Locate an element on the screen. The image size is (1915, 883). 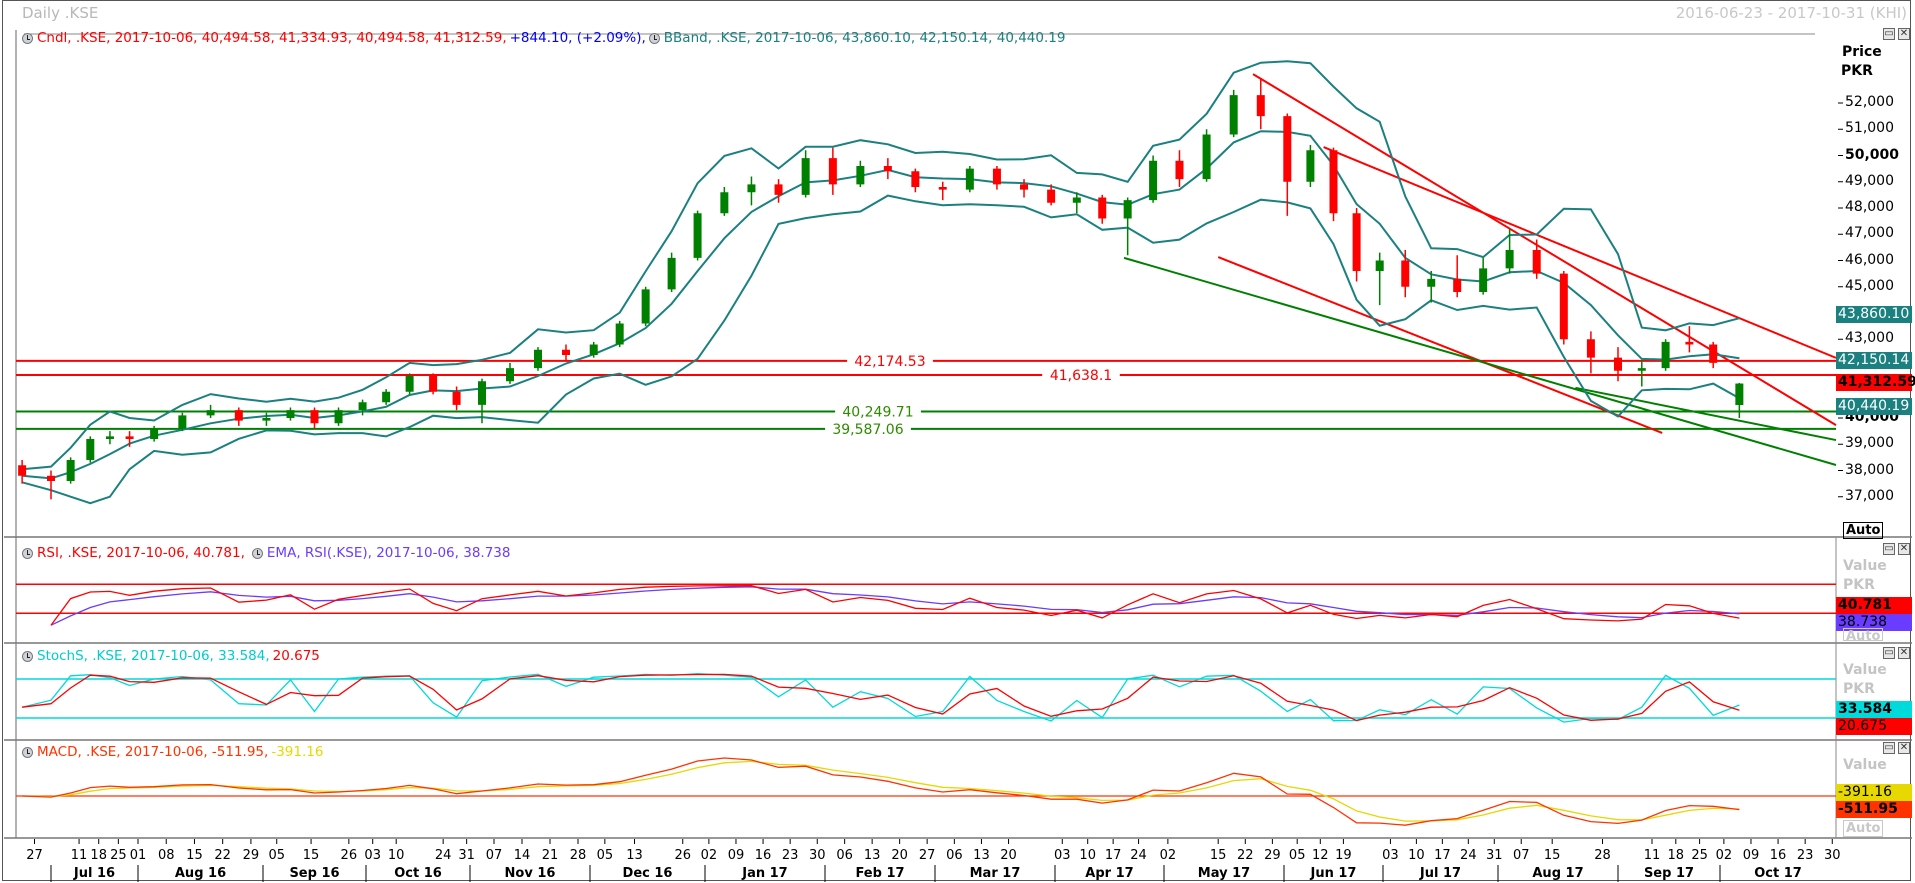
macd-auto-button: Auto is located at coordinates (1863, 828).